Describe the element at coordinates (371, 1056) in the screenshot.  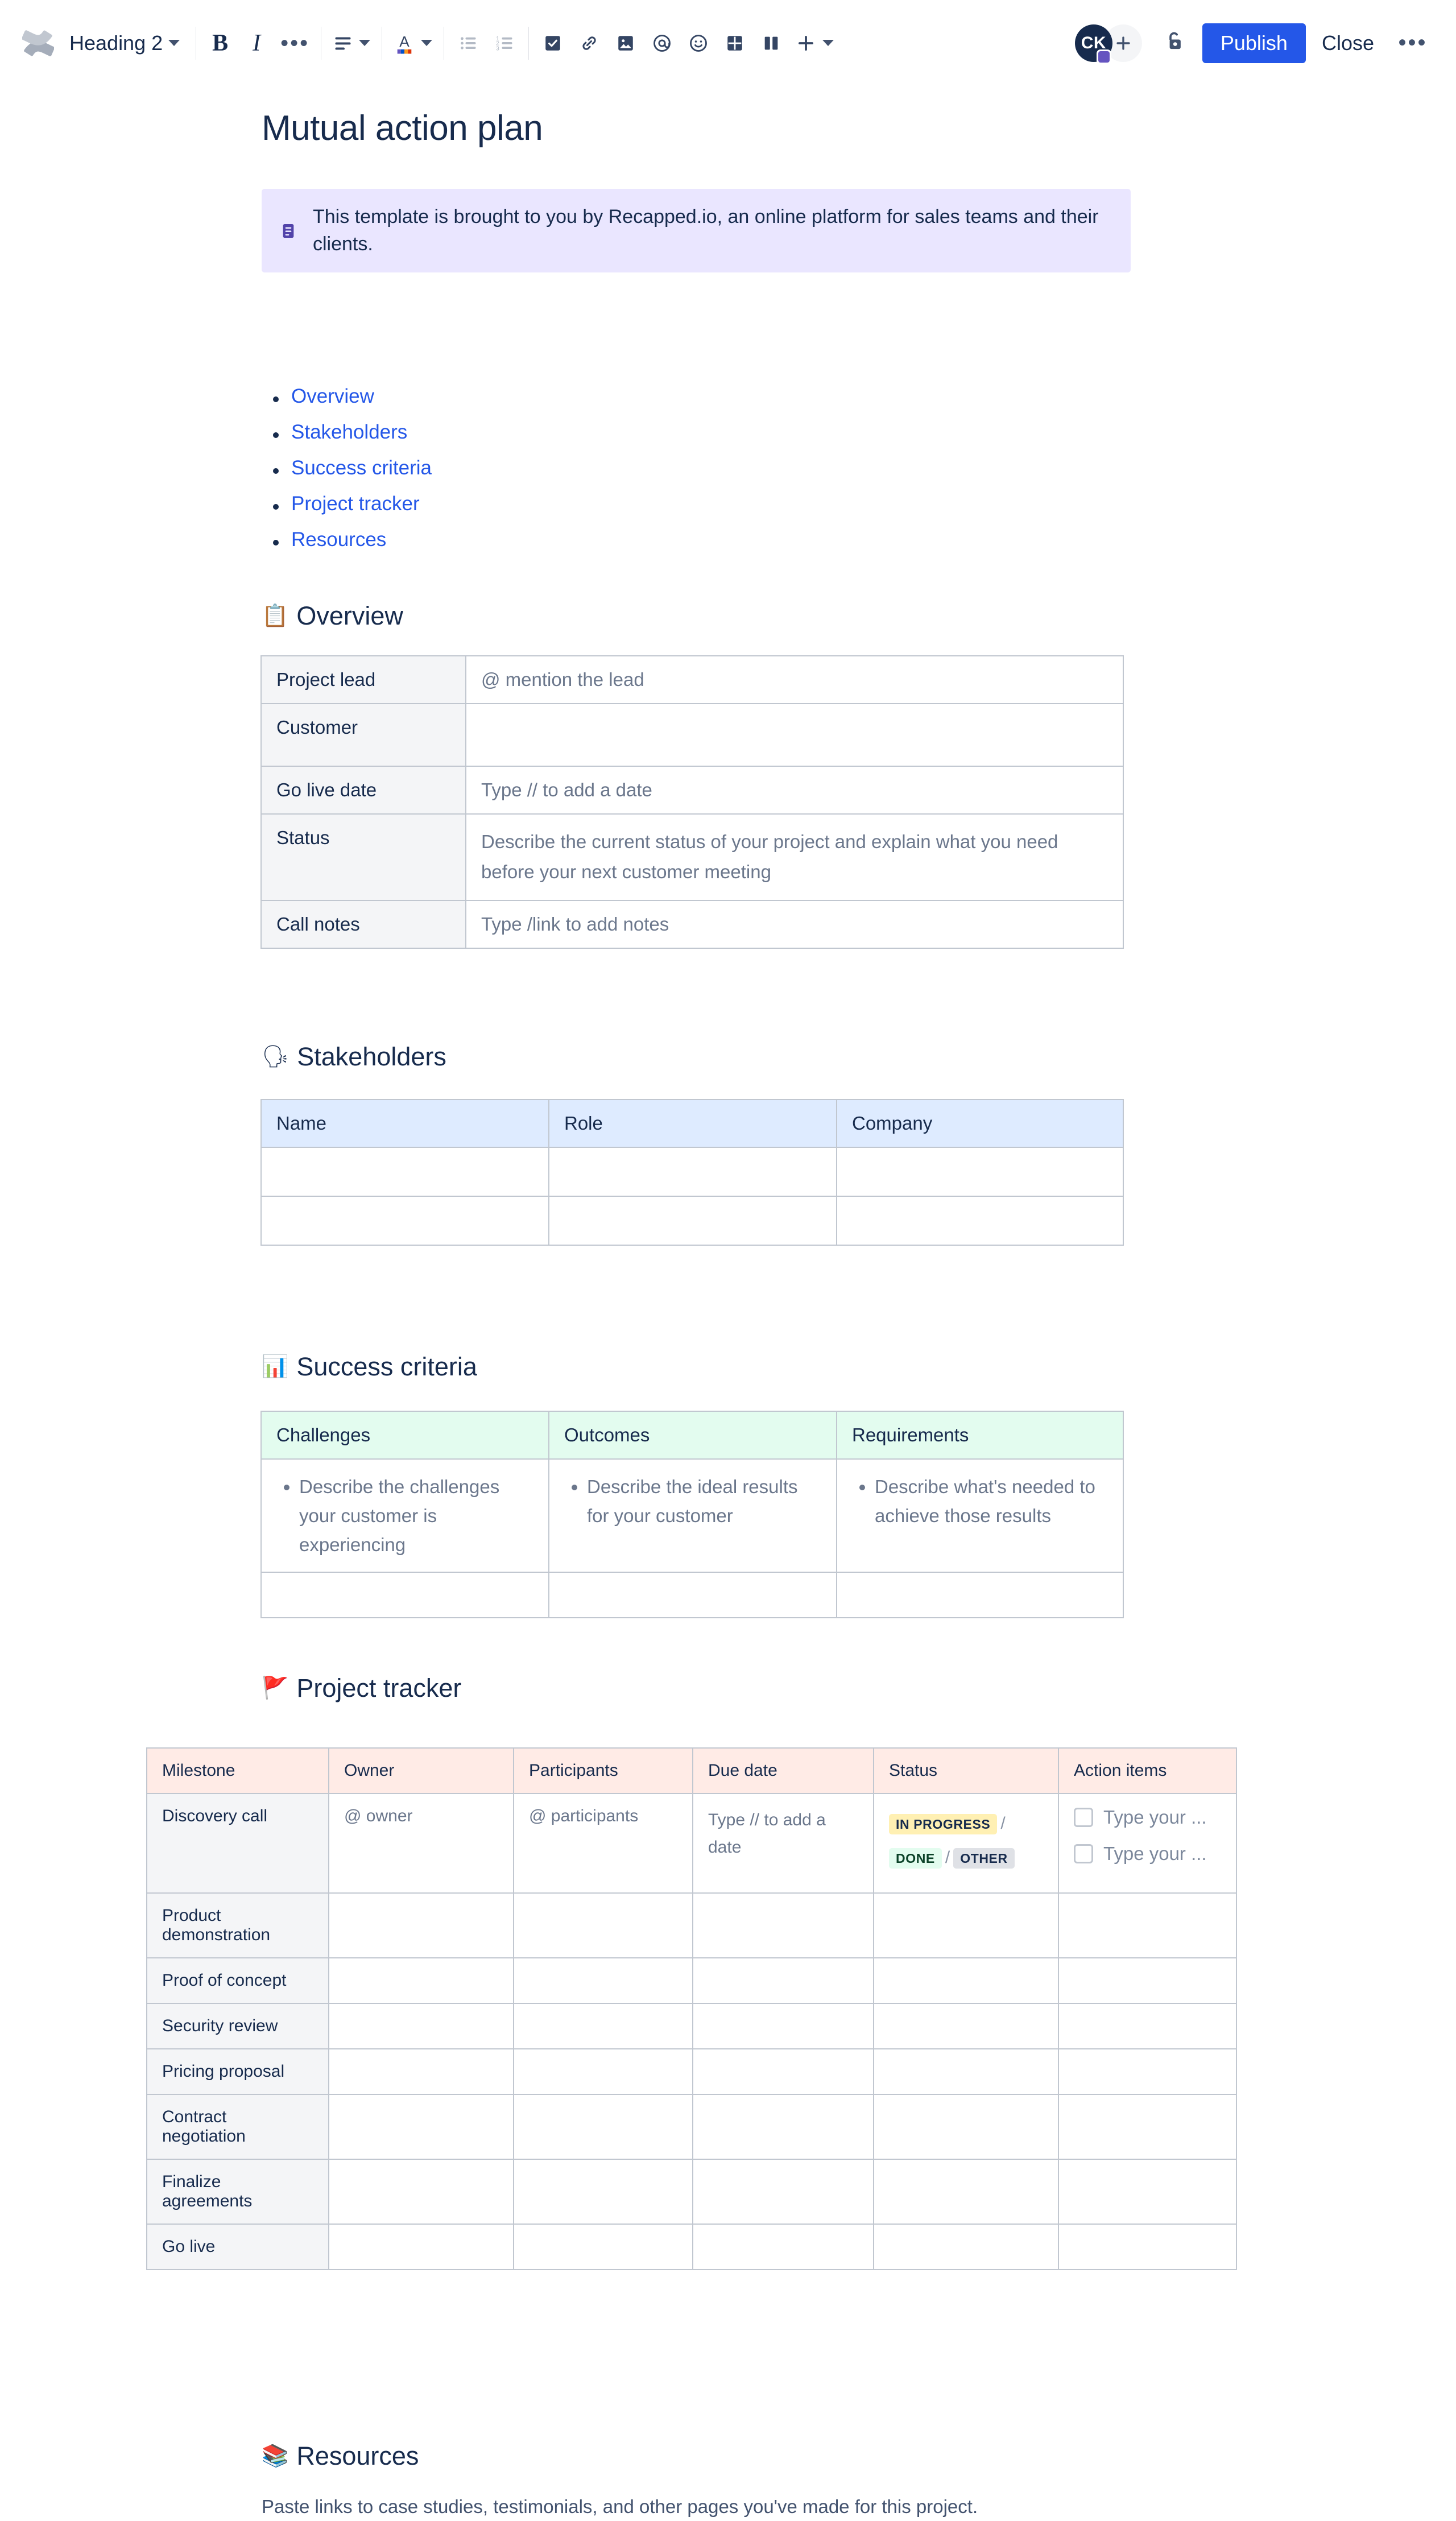
I see `section-title: Stakeholders` at that location.